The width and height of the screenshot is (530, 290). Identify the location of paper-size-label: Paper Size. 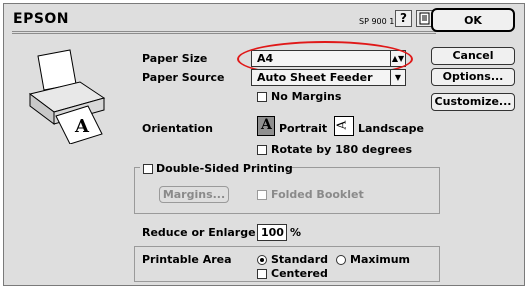
(175, 58).